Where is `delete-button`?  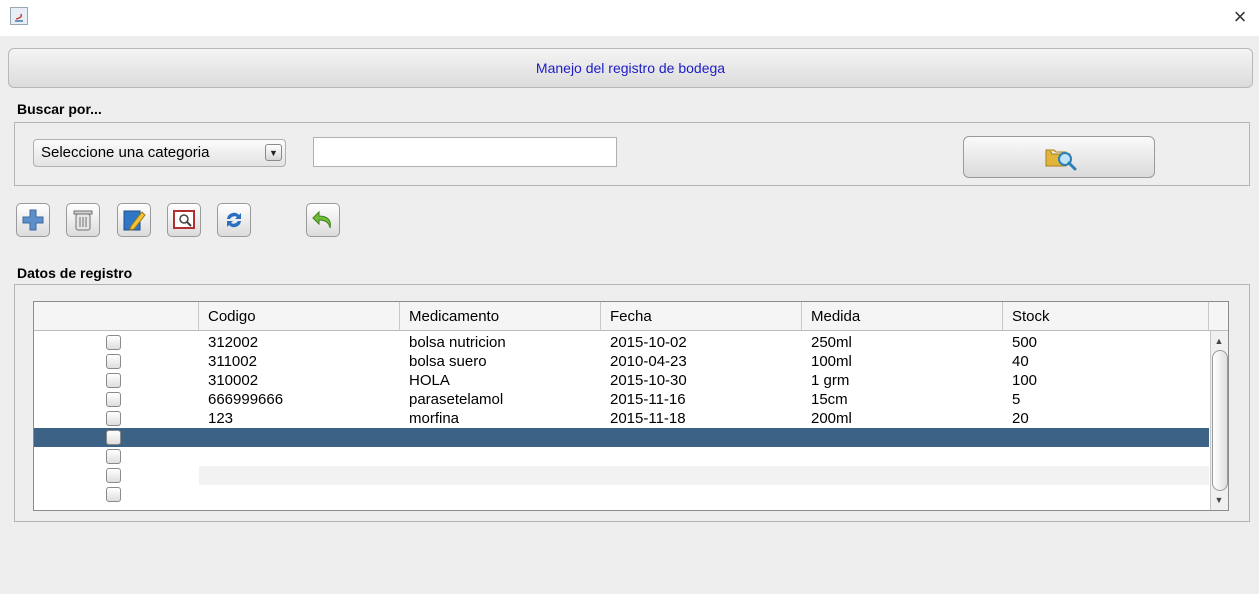 delete-button is located at coordinates (83, 220).